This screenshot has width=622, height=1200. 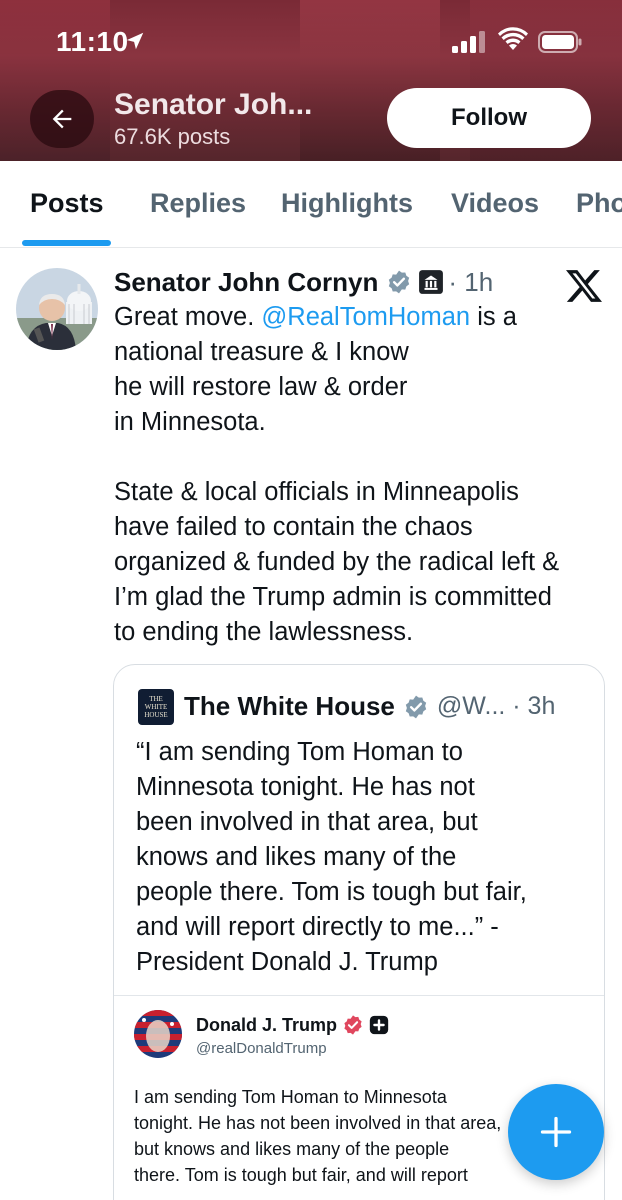 I want to click on tab-photos: Pho, so click(x=599, y=203).